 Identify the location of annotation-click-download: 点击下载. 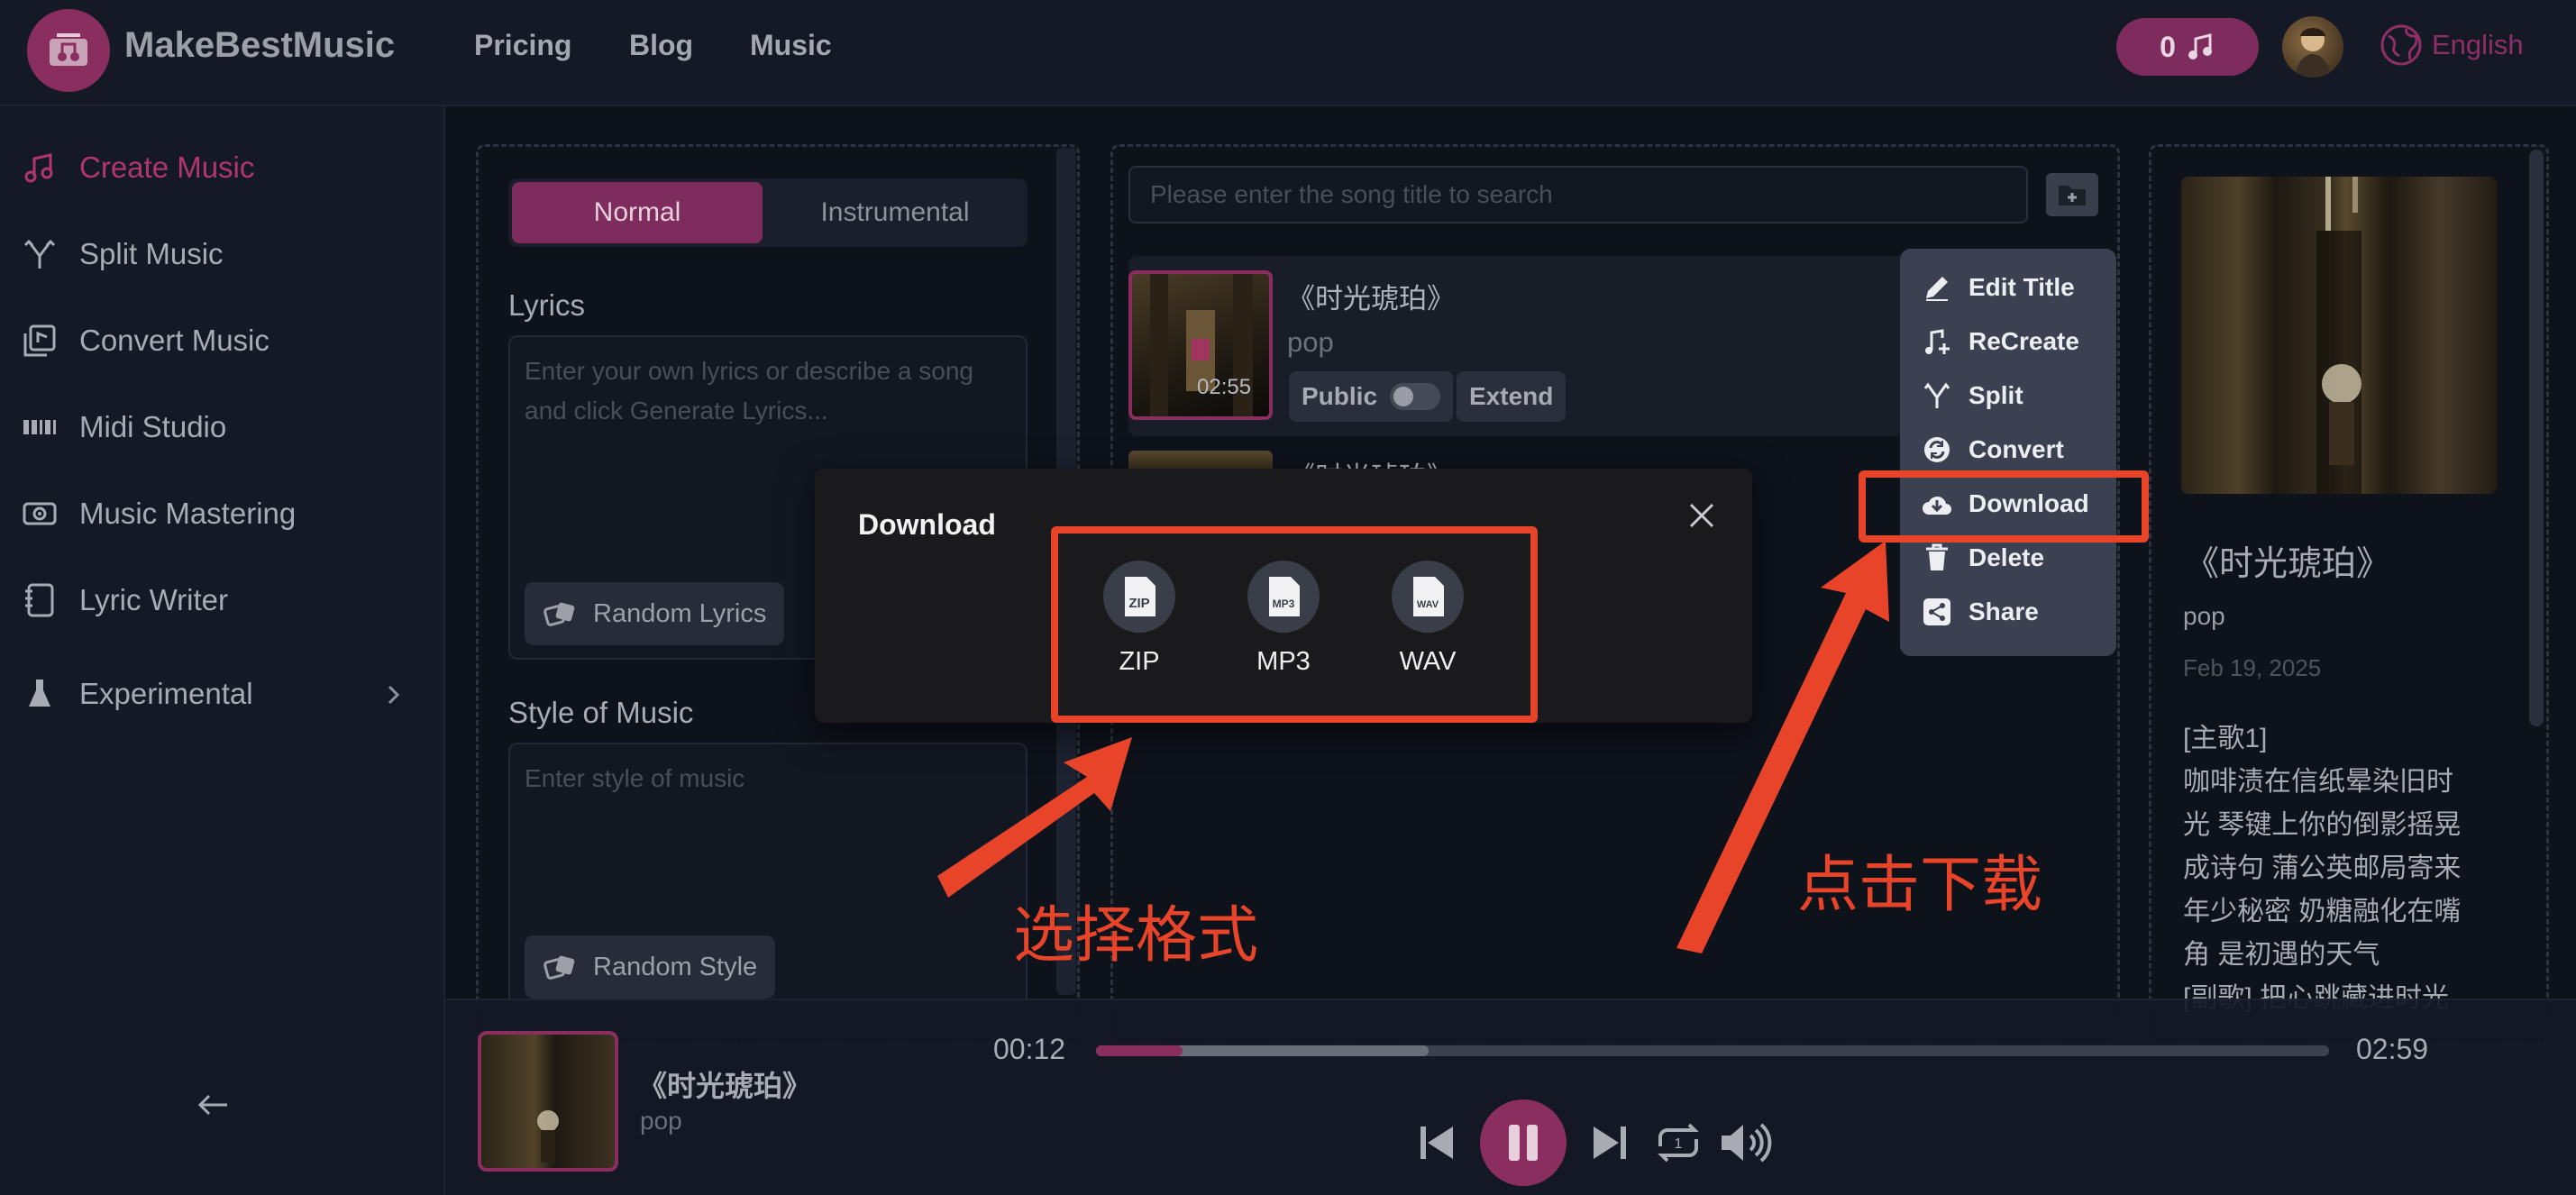
(1920, 885).